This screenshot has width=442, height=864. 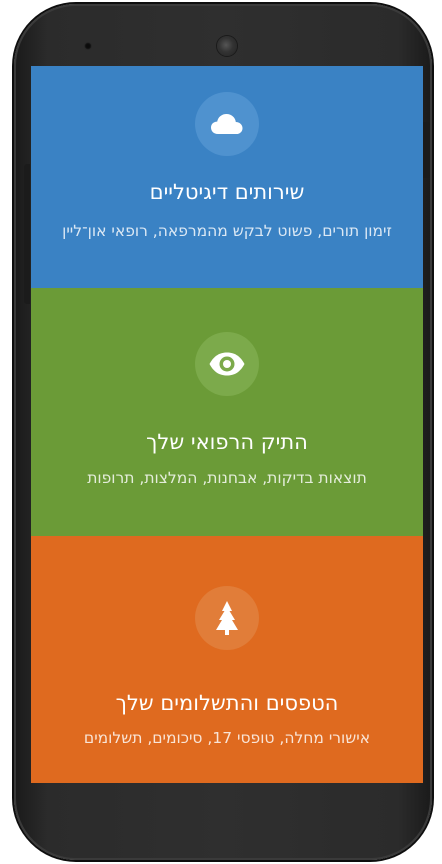 I want to click on panel-title: התיק הרפואי שלך, so click(x=227, y=442).